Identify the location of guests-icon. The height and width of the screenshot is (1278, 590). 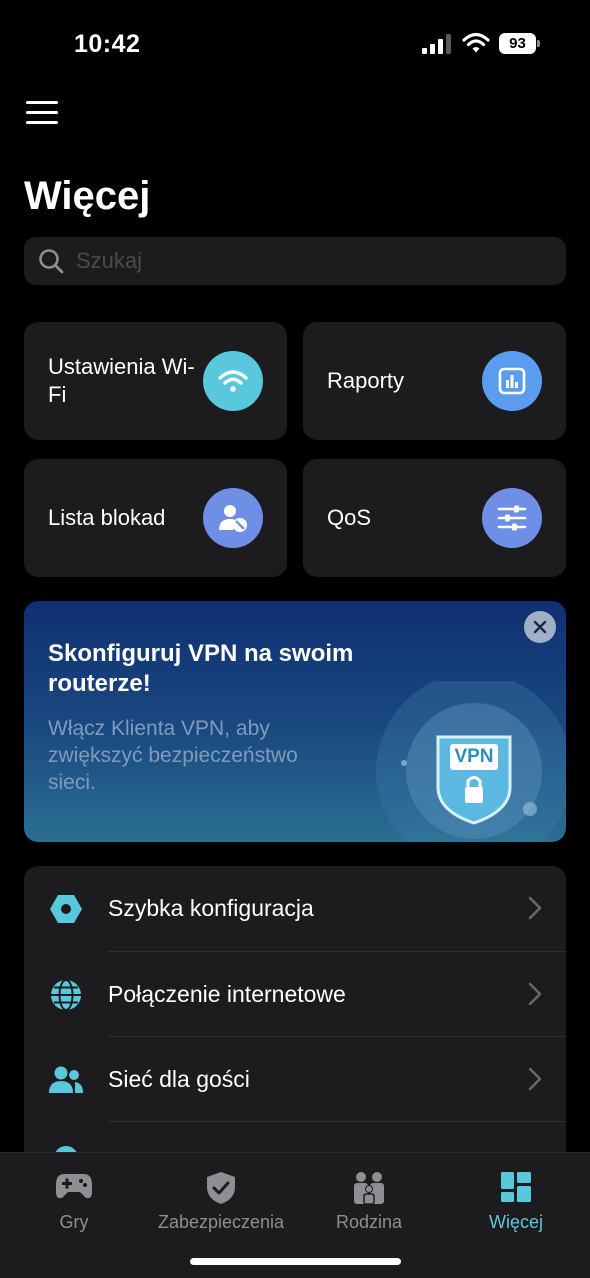
(66, 1080).